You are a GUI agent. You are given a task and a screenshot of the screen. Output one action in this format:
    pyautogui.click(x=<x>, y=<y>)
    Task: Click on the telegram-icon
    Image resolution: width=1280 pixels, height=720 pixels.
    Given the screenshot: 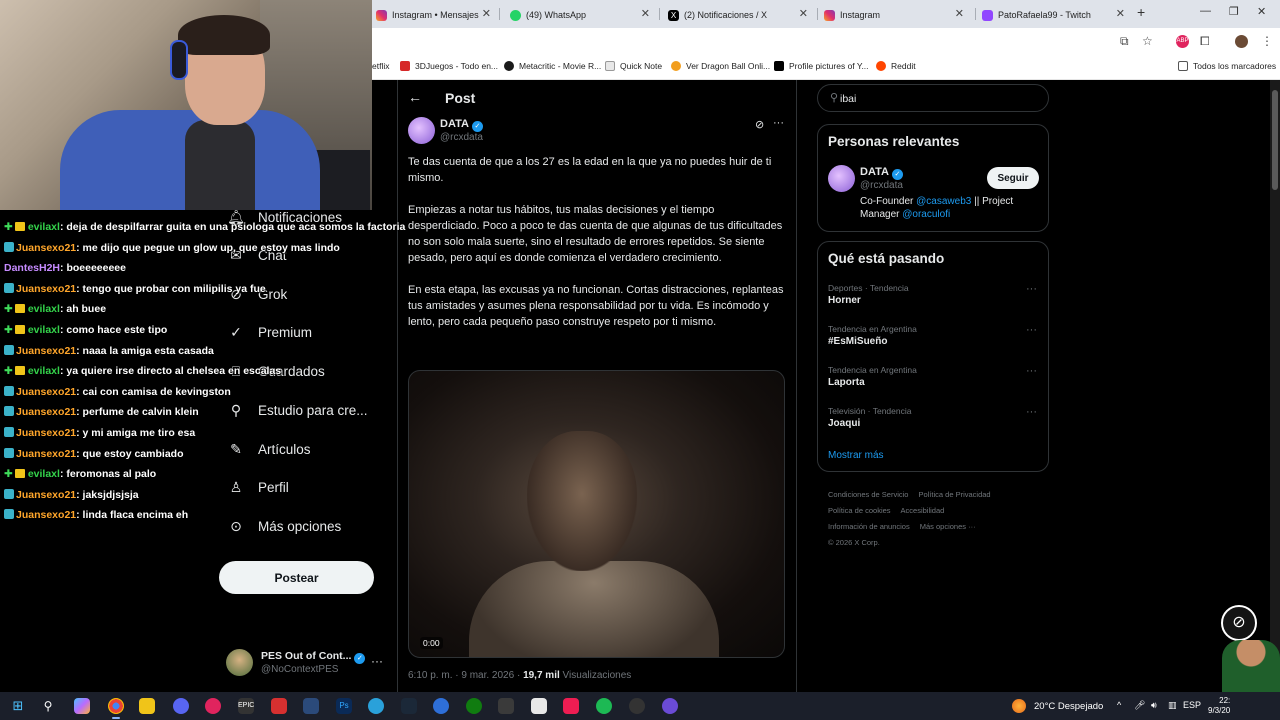 What is the action you would take?
    pyautogui.click(x=376, y=706)
    